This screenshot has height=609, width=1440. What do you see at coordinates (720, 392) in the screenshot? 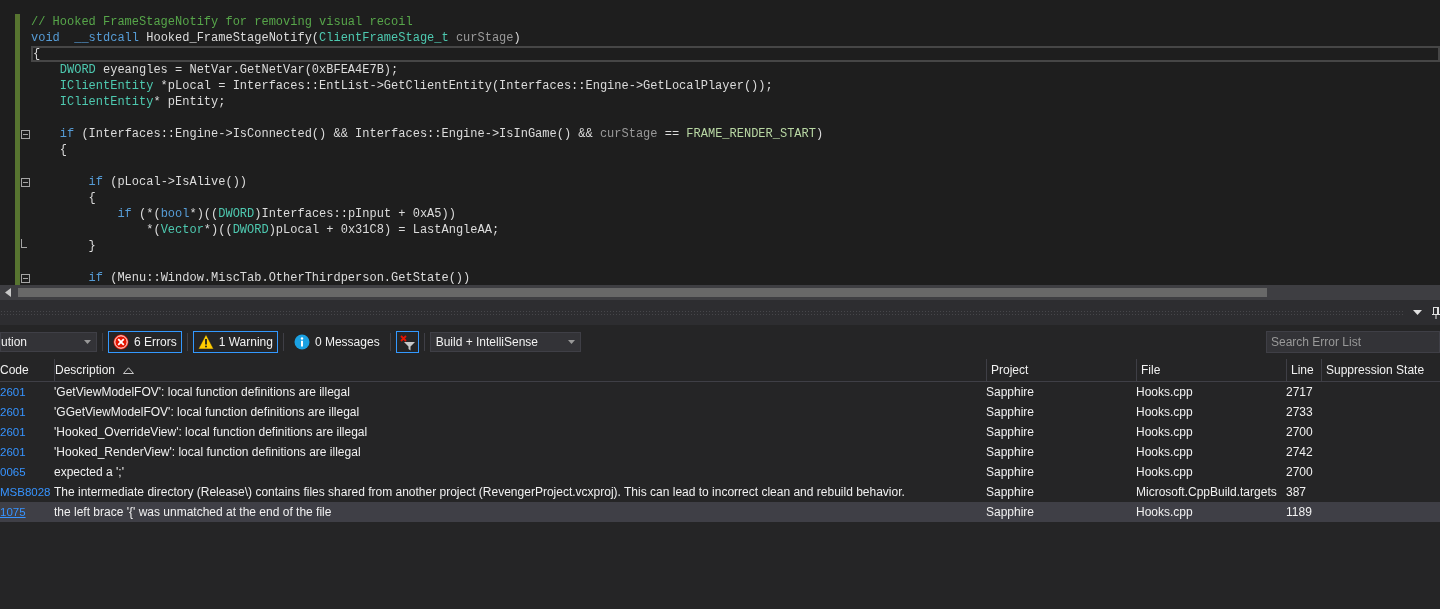
I see `error-row: 2601 'GetViewModelFOV': local function definitions are illegal Sapphire Hooks.cpp 2717` at bounding box center [720, 392].